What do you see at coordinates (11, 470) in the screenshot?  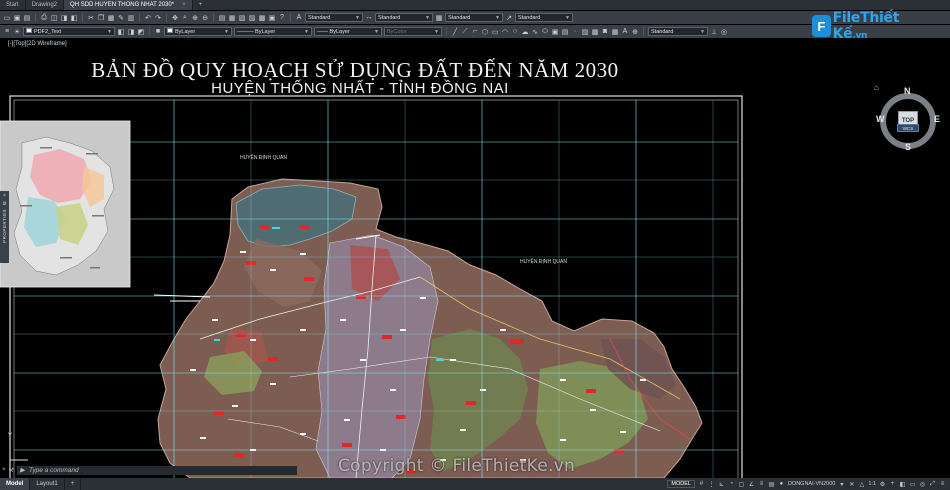 I see `wrench-icon: ⚒` at bounding box center [11, 470].